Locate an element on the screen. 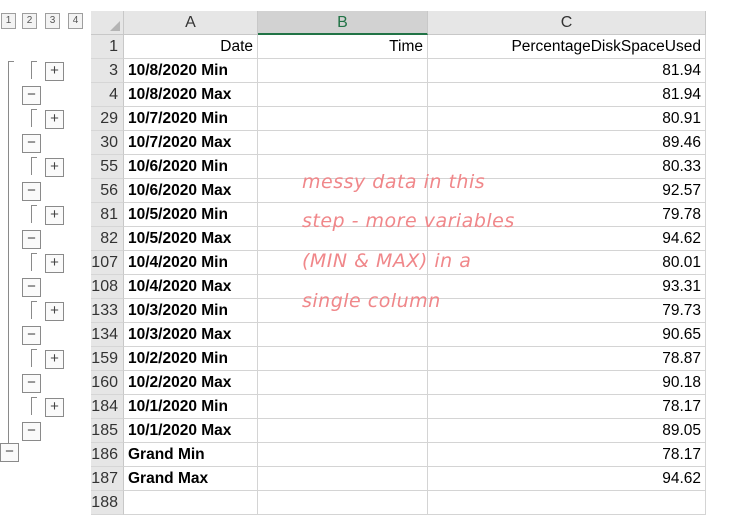 The image size is (731, 515). cell-a: 10/7/2020 Max is located at coordinates (191, 143).